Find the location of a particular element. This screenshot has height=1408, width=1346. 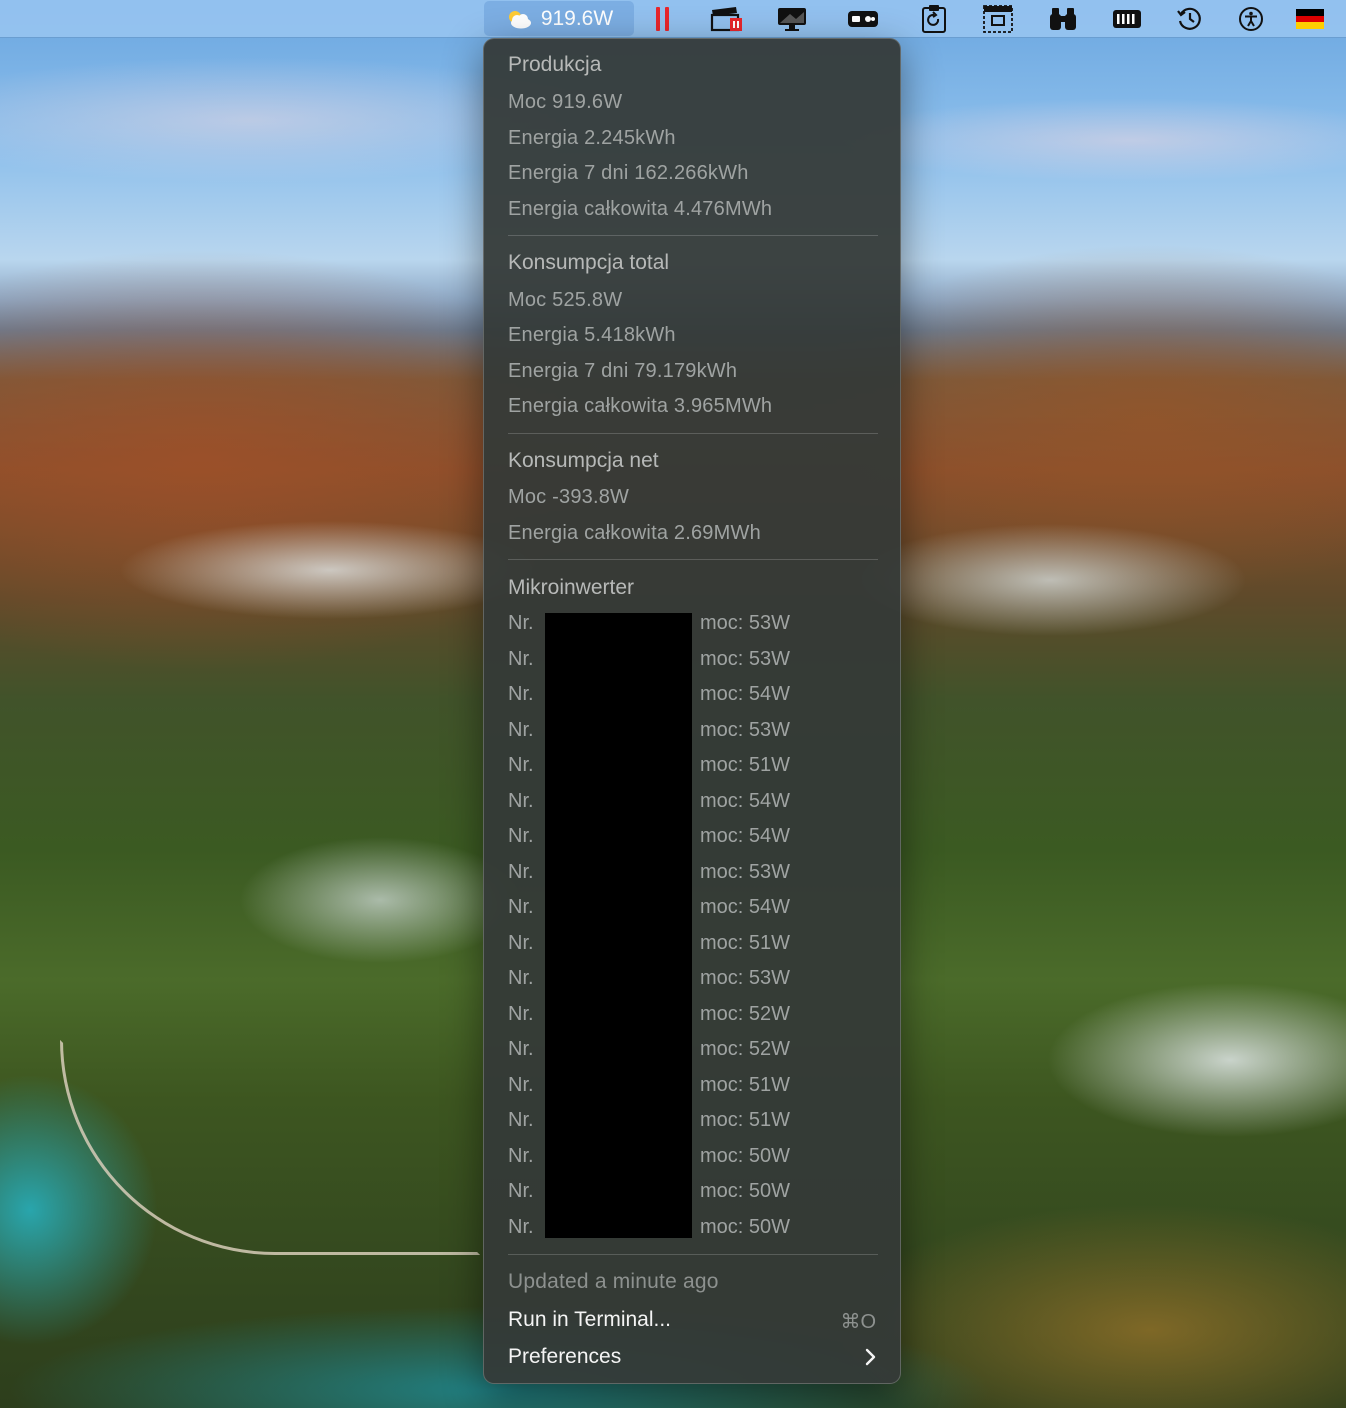

menu-item-konsumpcja-net-energia-calkowita: Energia całkowita 2.69MWh is located at coordinates (634, 533).